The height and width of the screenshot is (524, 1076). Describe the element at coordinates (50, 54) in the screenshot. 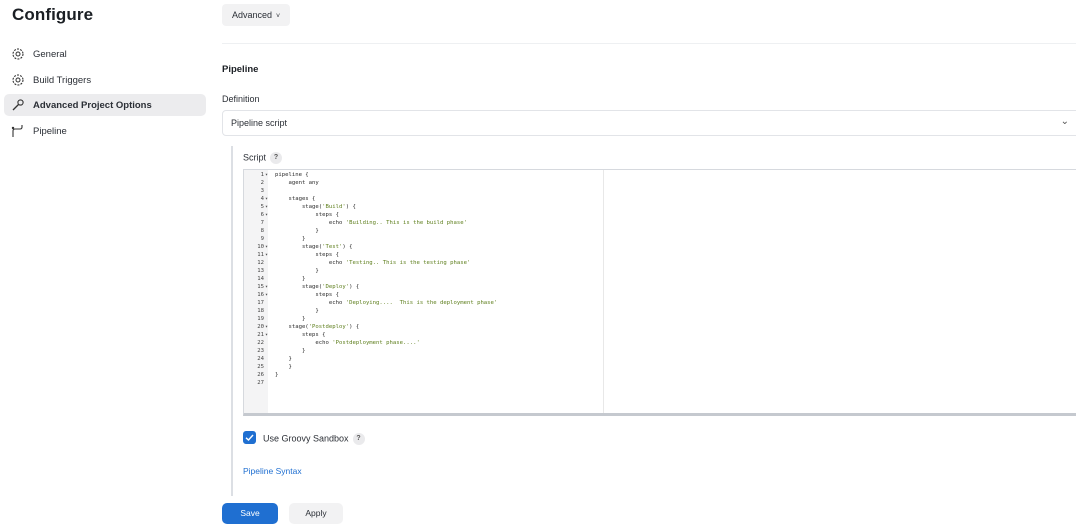

I see `sidebar-item-label: General` at that location.